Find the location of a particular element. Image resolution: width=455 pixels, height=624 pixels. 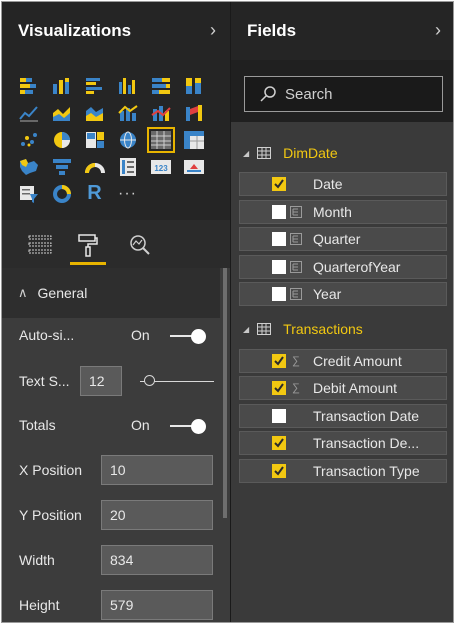

pie-chart-icon is located at coordinates (61, 139).